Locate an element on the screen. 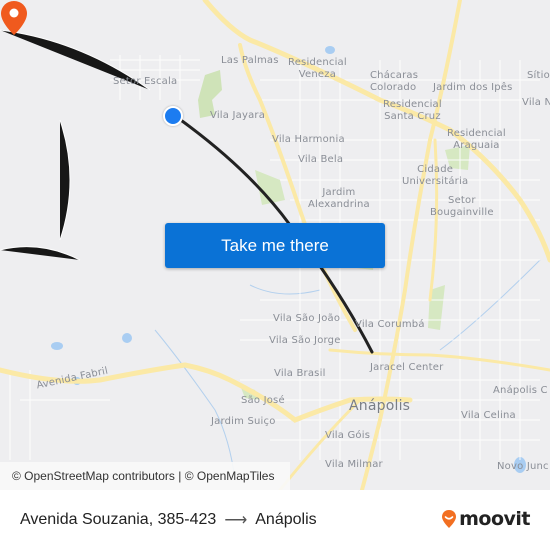  map-label-setor-bougainville: Setor Bougainville is located at coordinates (462, 206).